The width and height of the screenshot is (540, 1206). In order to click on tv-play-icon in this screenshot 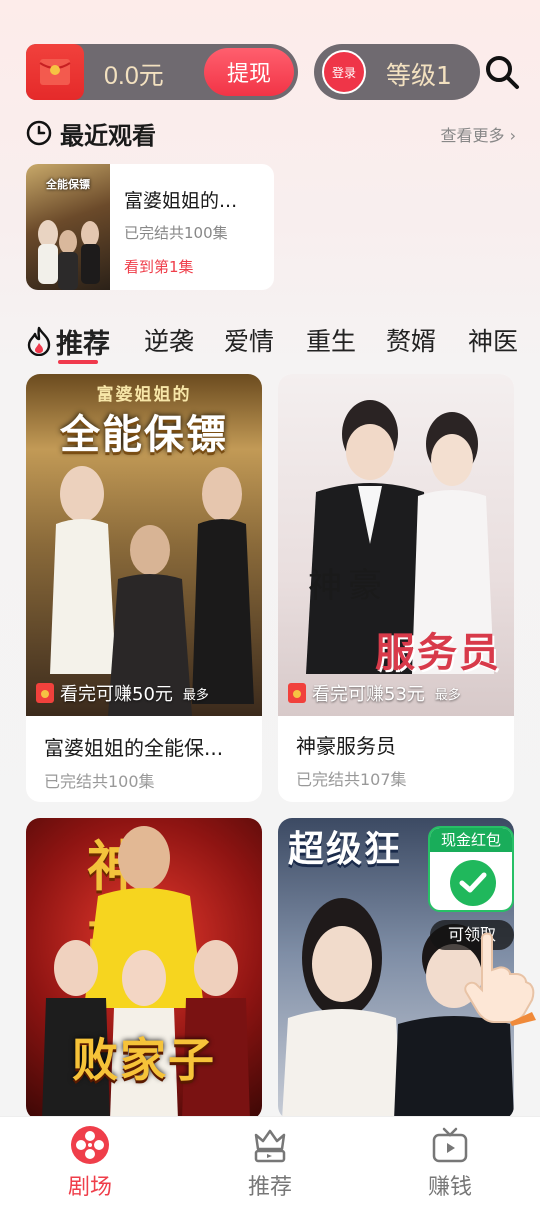, I will do `click(450, 1145)`.